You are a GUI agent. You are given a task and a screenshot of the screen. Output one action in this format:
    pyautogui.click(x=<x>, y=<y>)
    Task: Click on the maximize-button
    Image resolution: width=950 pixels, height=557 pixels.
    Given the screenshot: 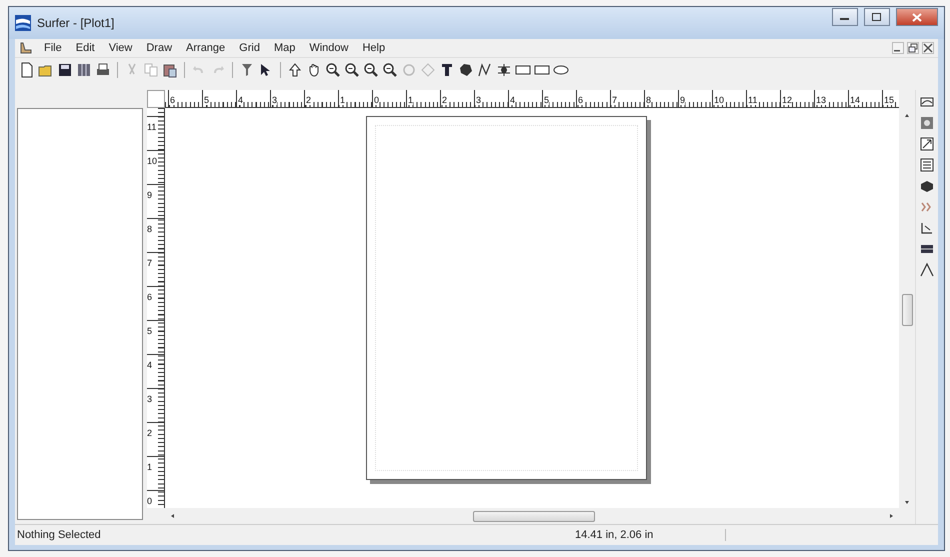 What is the action you would take?
    pyautogui.click(x=877, y=17)
    